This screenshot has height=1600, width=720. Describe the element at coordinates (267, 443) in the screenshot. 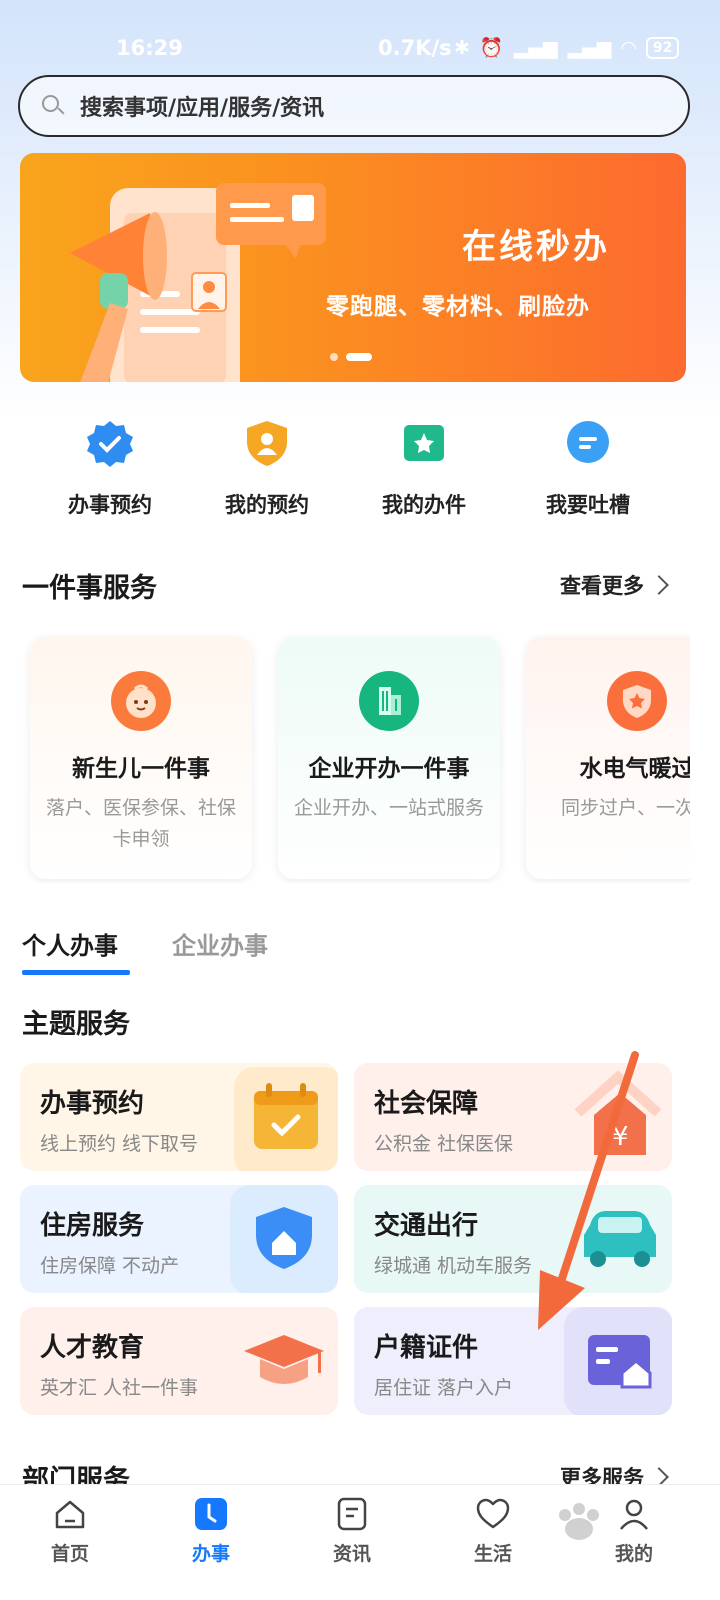

I see `user-shield-icon` at that location.